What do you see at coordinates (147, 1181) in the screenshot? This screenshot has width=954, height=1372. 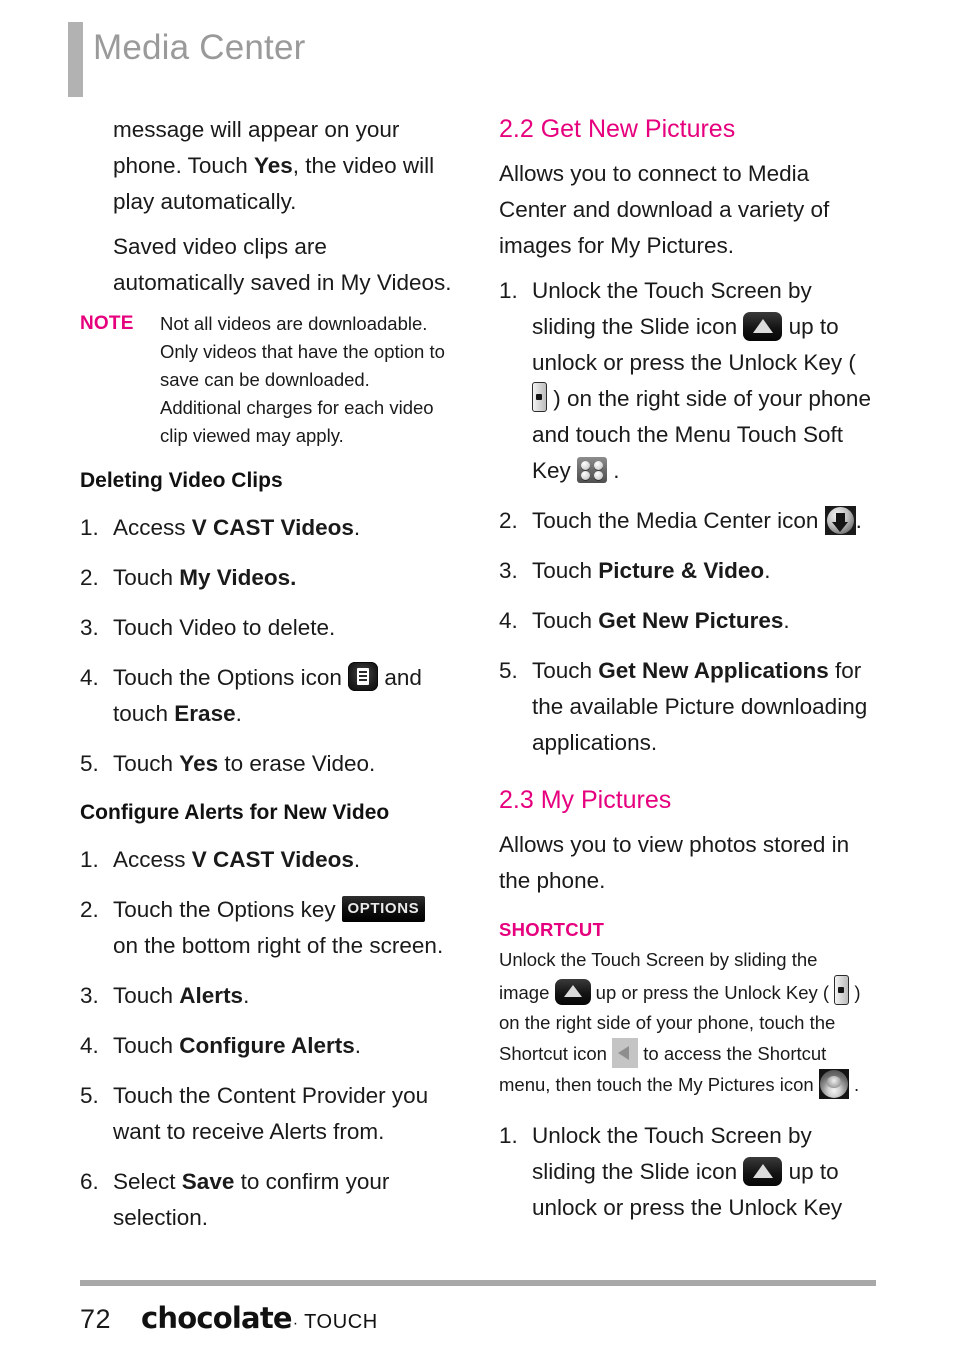 I see `step-text-pre: Select` at bounding box center [147, 1181].